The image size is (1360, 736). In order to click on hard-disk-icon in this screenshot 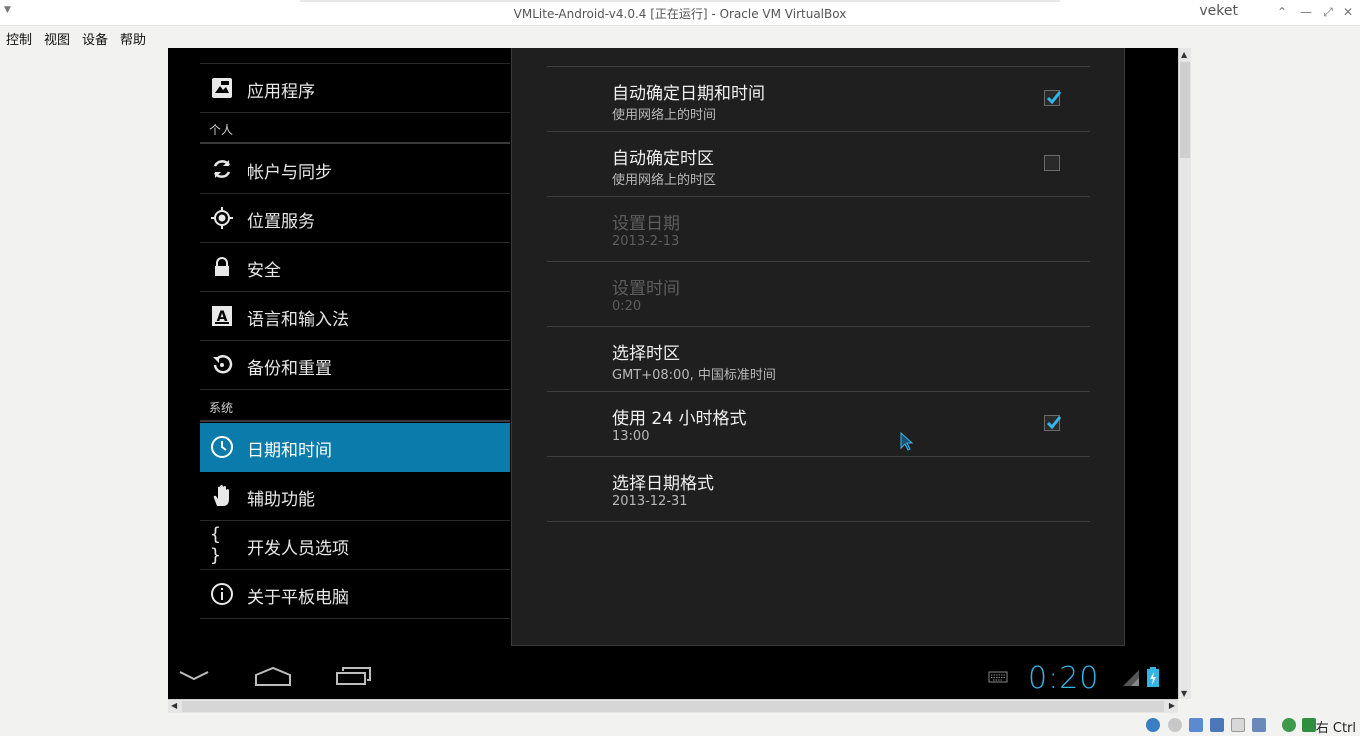, I will do `click(1153, 725)`.